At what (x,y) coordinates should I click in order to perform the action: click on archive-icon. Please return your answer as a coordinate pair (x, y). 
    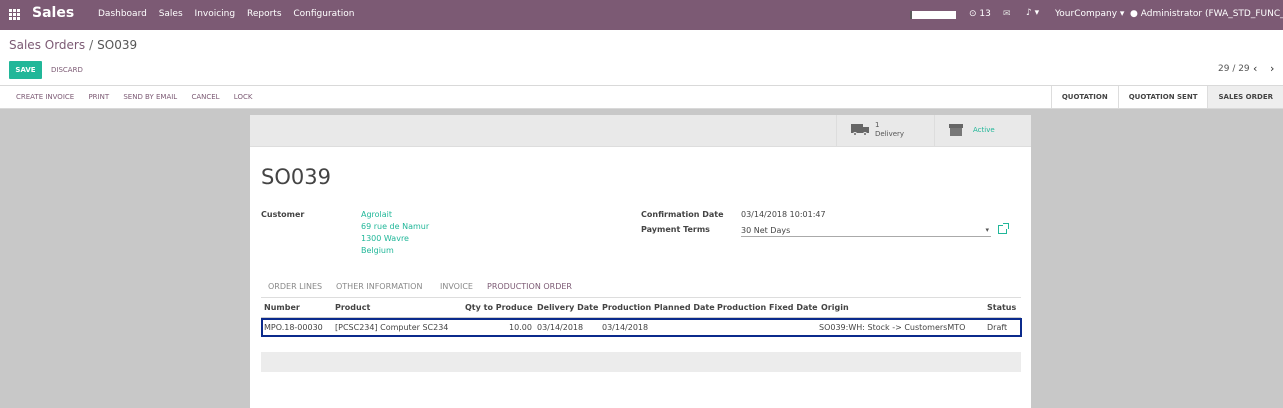
    Looking at the image, I should click on (956, 130).